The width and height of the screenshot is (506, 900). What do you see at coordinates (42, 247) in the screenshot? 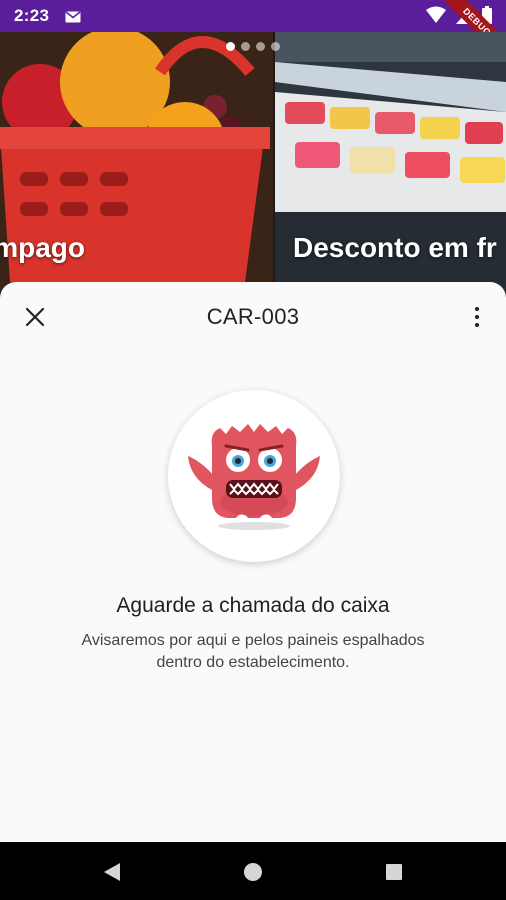
I see `carousel-slide-title: mpago` at bounding box center [42, 247].